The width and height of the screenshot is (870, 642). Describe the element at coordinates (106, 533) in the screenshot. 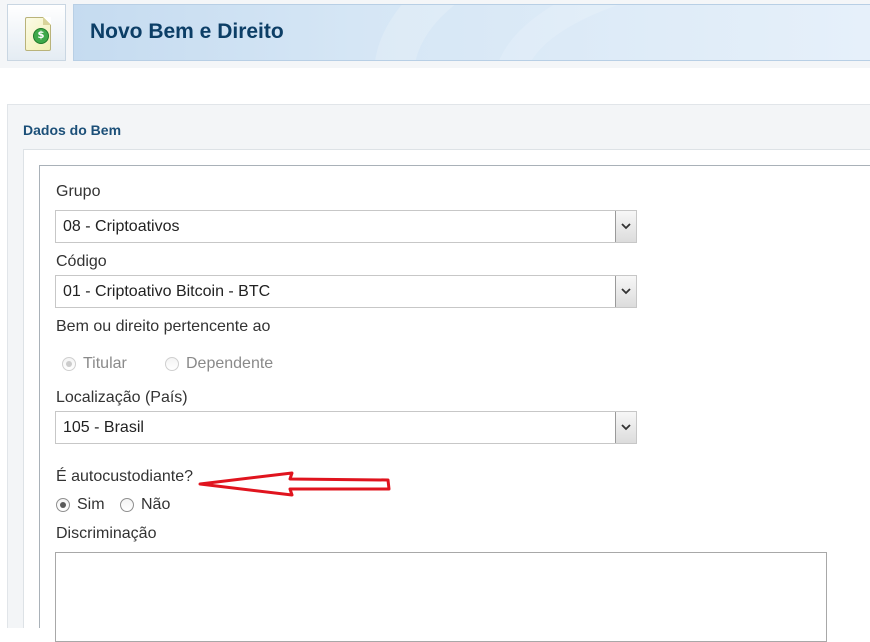

I see `discriminacao-label: Discriminação` at that location.